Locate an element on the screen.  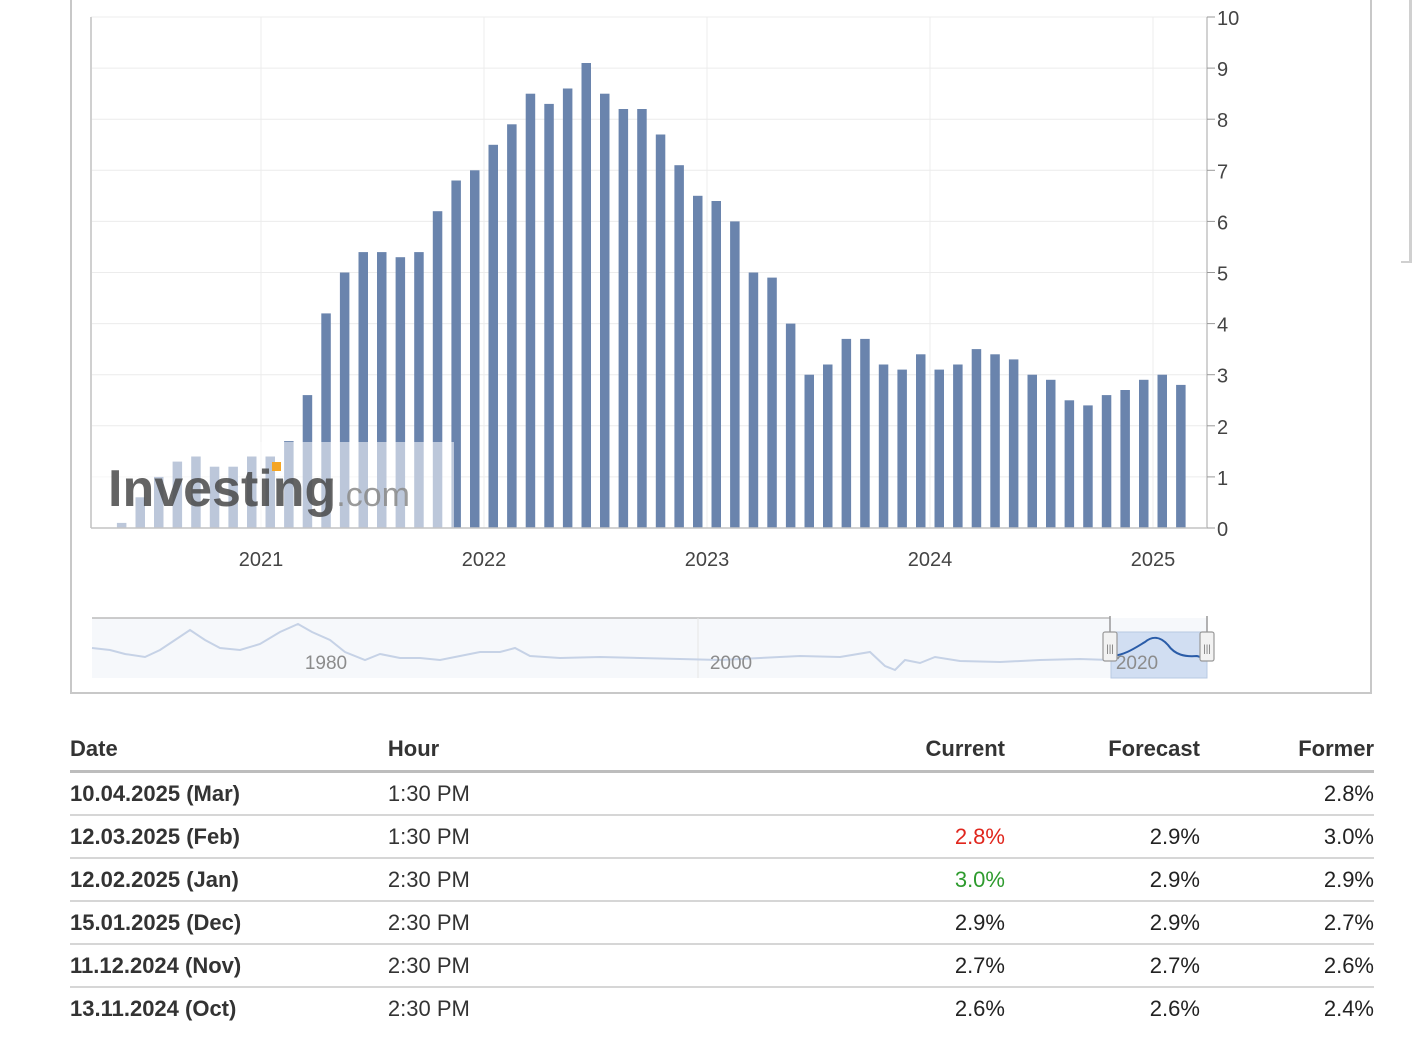
cell-current: 3.0% is located at coordinates (884, 880).